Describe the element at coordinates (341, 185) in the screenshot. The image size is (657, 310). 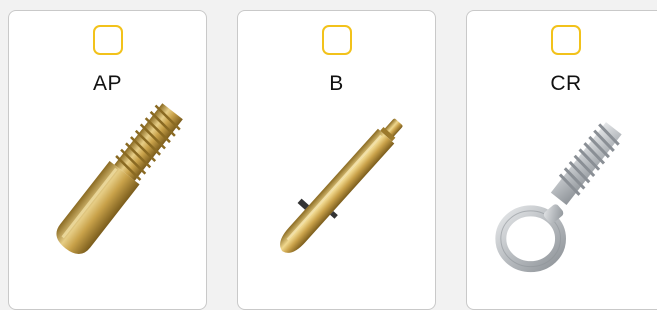
I see `brass-pin-with-side-knob-icon` at that location.